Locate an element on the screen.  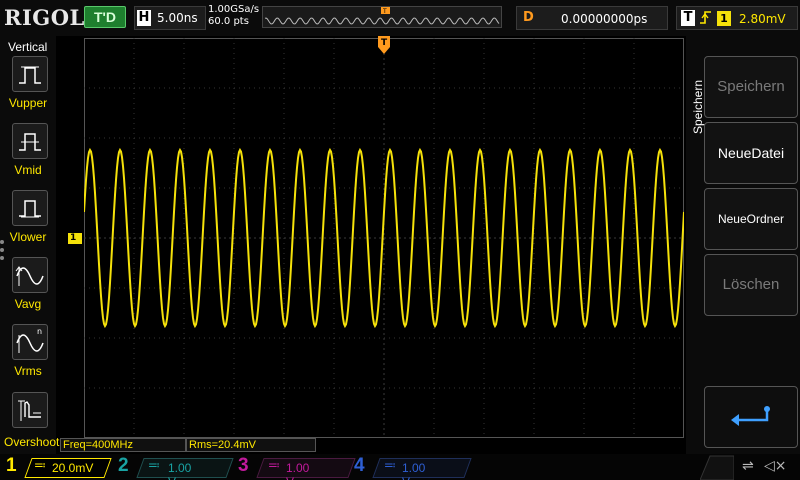
trigger-position-marker: T is located at coordinates (384, 46).